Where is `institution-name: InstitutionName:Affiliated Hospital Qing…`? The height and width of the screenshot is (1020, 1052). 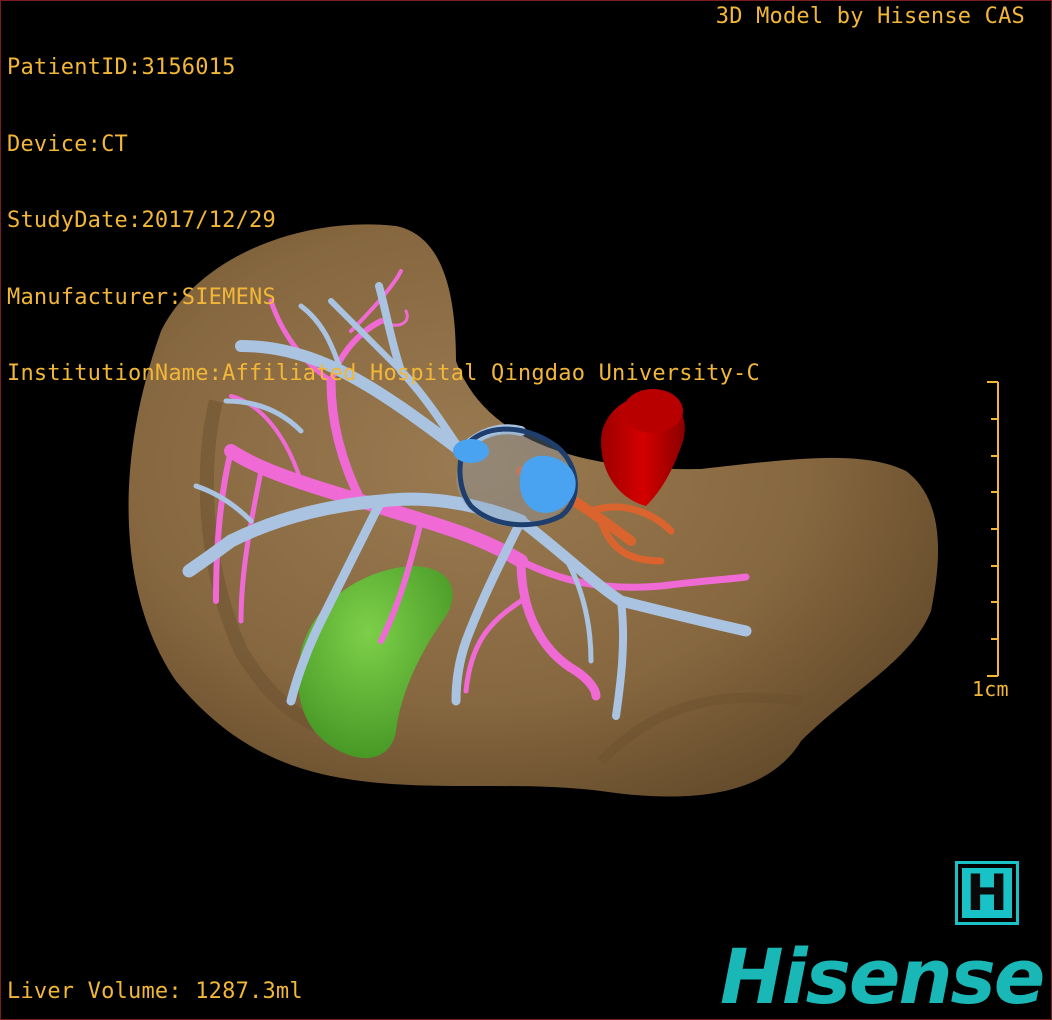
institution-name: InstitutionName:Affiliated Hospital Qing… is located at coordinates (383, 373).